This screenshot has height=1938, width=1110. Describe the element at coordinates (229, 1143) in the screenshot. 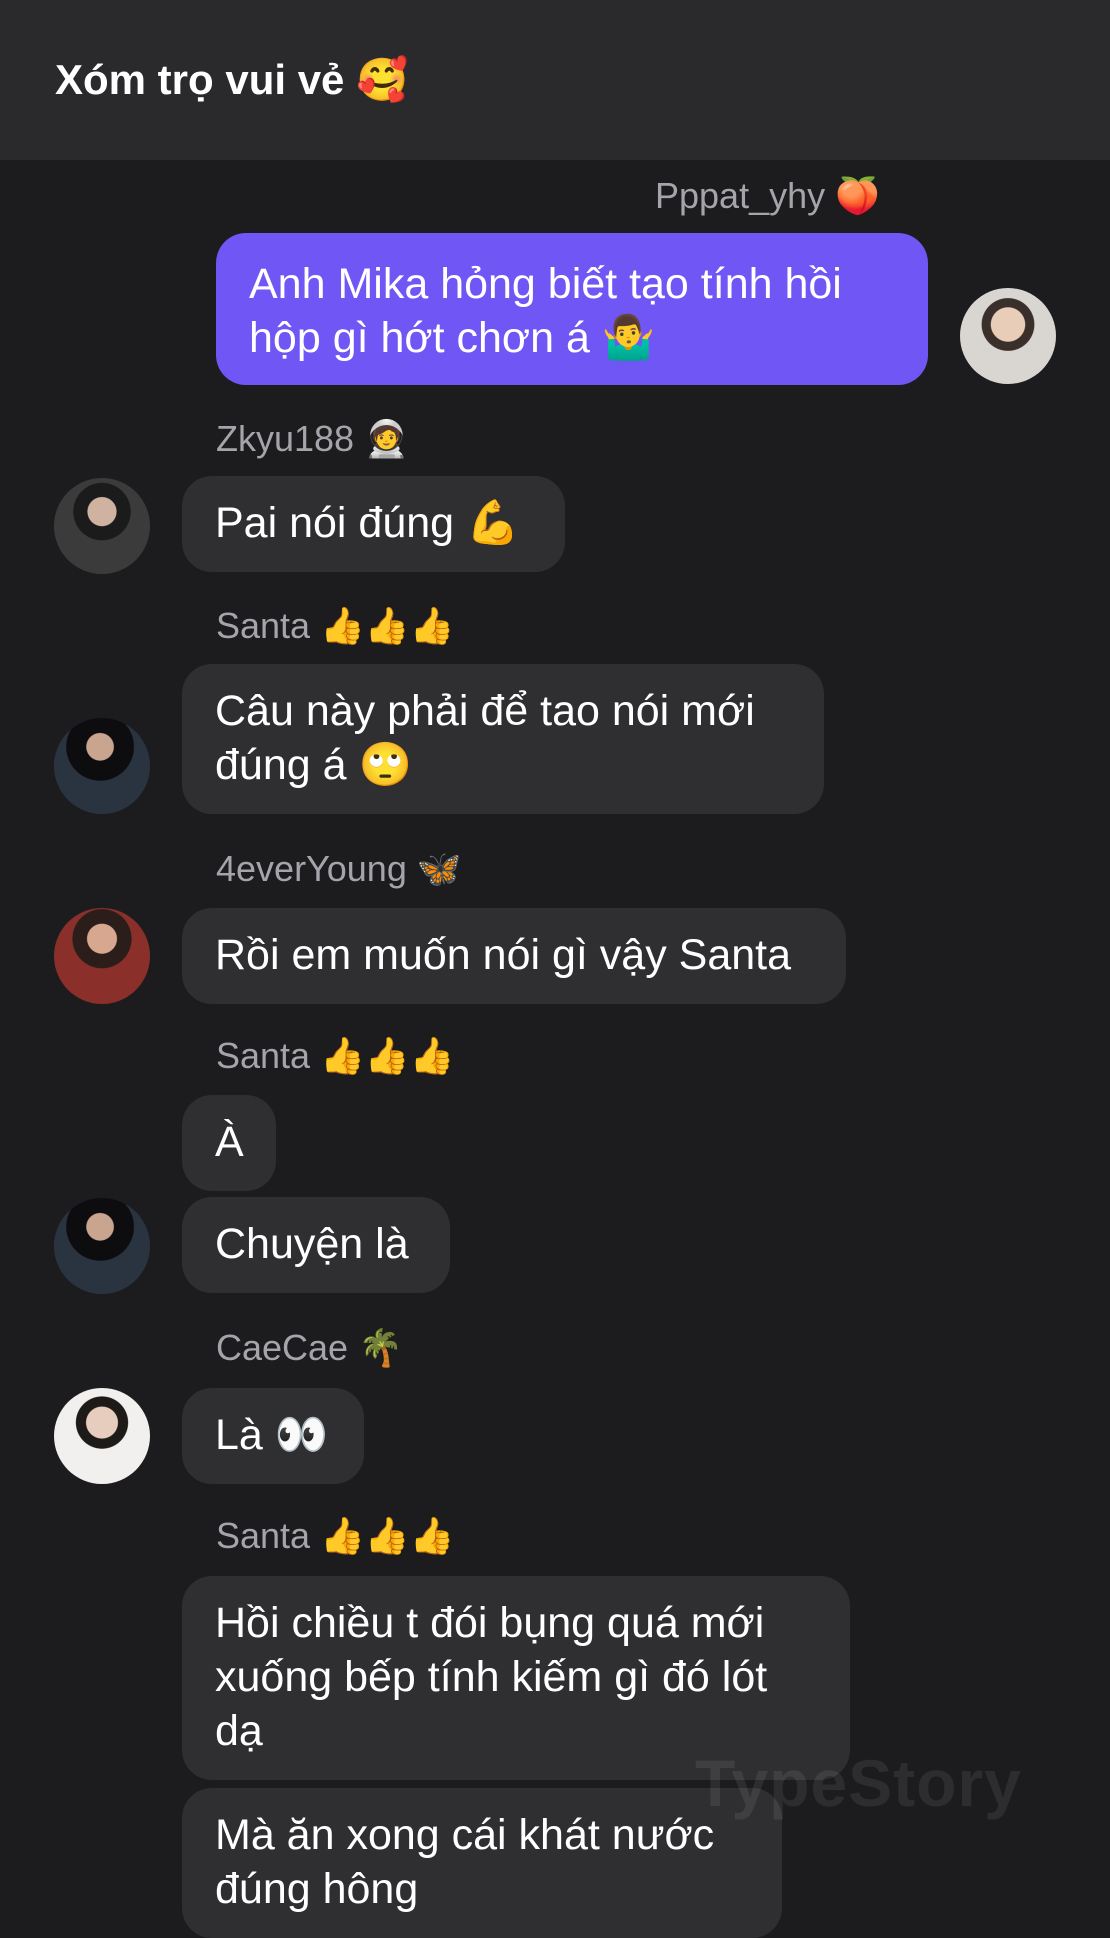

I see `message-bubble: À` at that location.